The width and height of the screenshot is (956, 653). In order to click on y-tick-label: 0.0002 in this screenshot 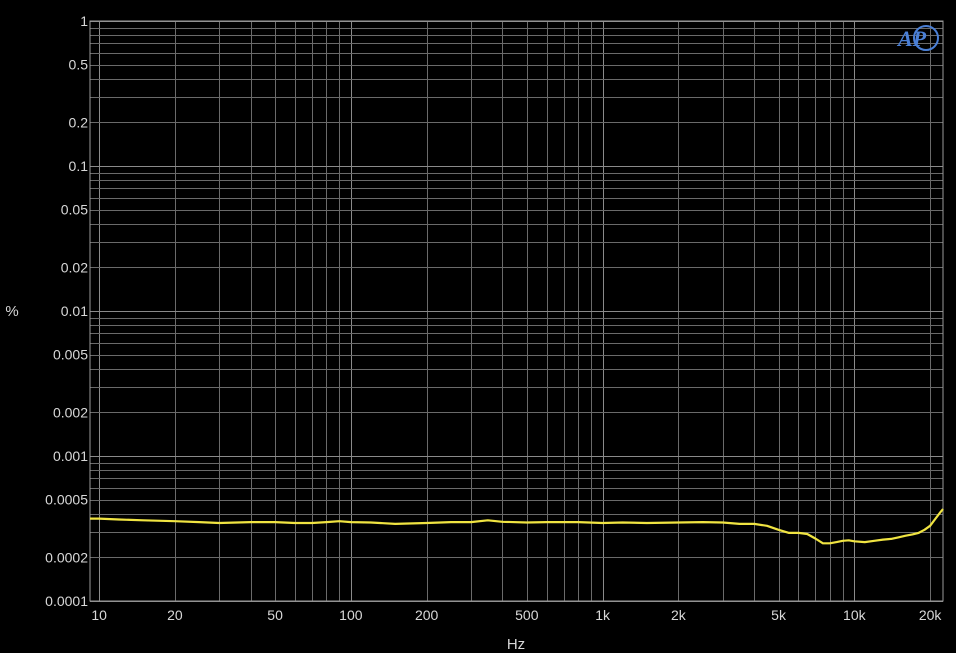, I will do `click(66, 557)`.